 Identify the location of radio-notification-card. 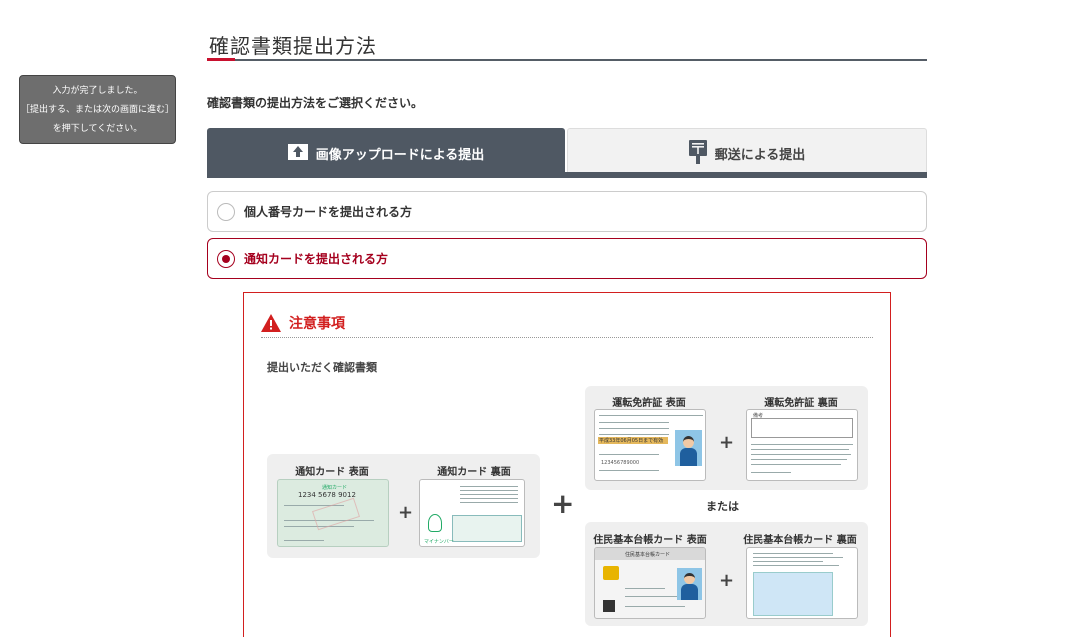
(226, 258).